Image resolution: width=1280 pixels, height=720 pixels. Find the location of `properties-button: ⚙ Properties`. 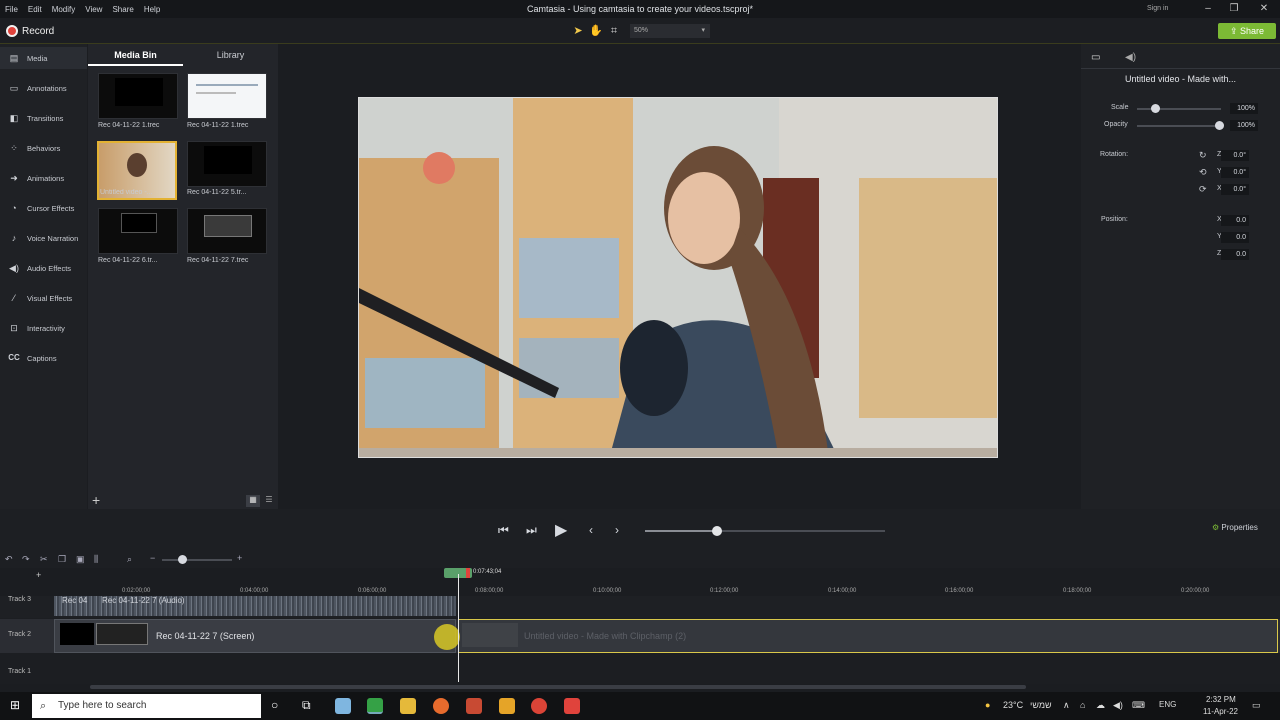

properties-button: ⚙ Properties is located at coordinates (1235, 527).